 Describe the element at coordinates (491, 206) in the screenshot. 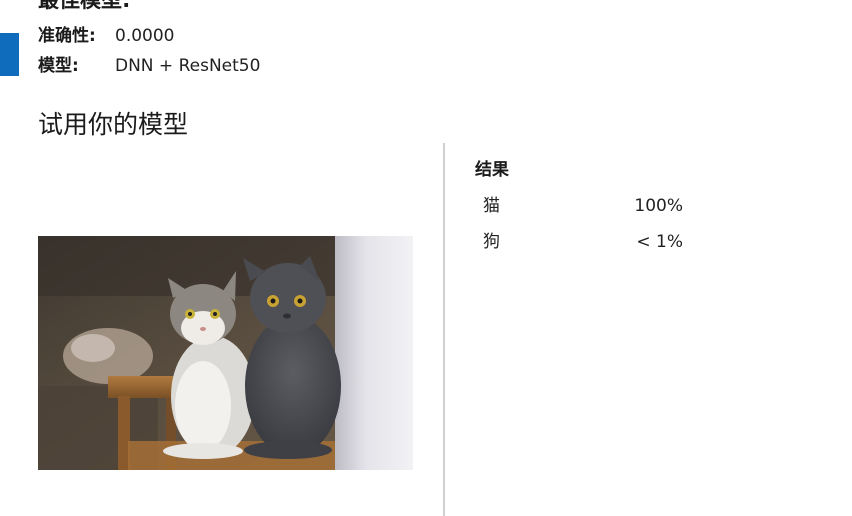

I see `result-name: 猫` at that location.